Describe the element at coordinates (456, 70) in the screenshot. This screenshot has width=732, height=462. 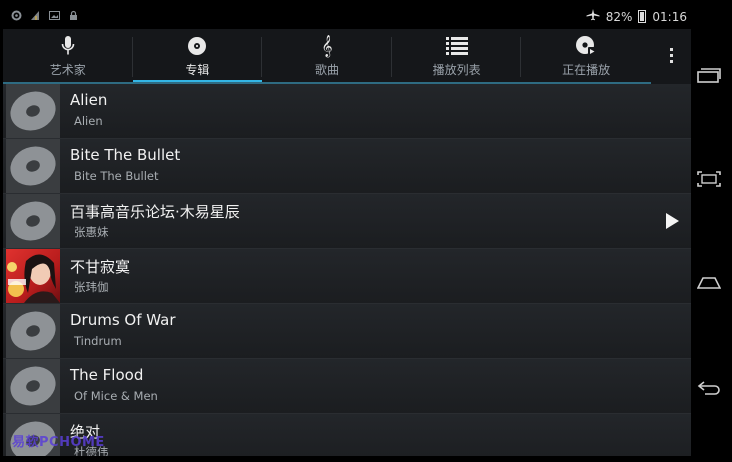
I see `tab-label: 播放列表` at that location.